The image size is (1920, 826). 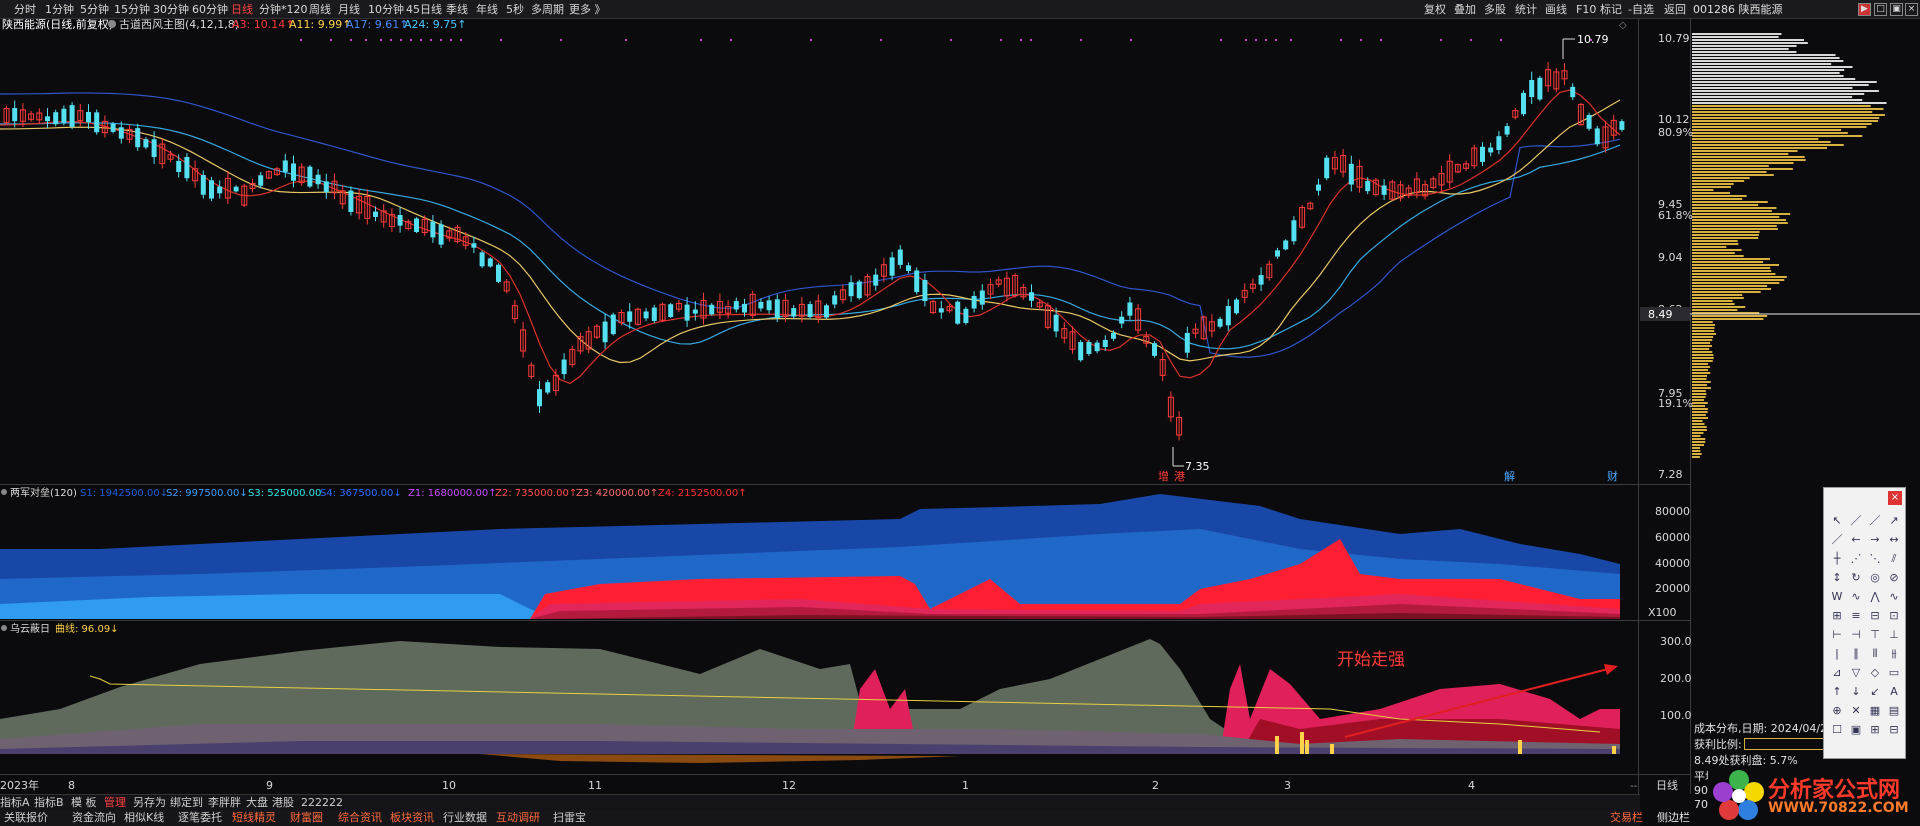 I want to click on period-more: 更多 》, so click(x=587, y=9).